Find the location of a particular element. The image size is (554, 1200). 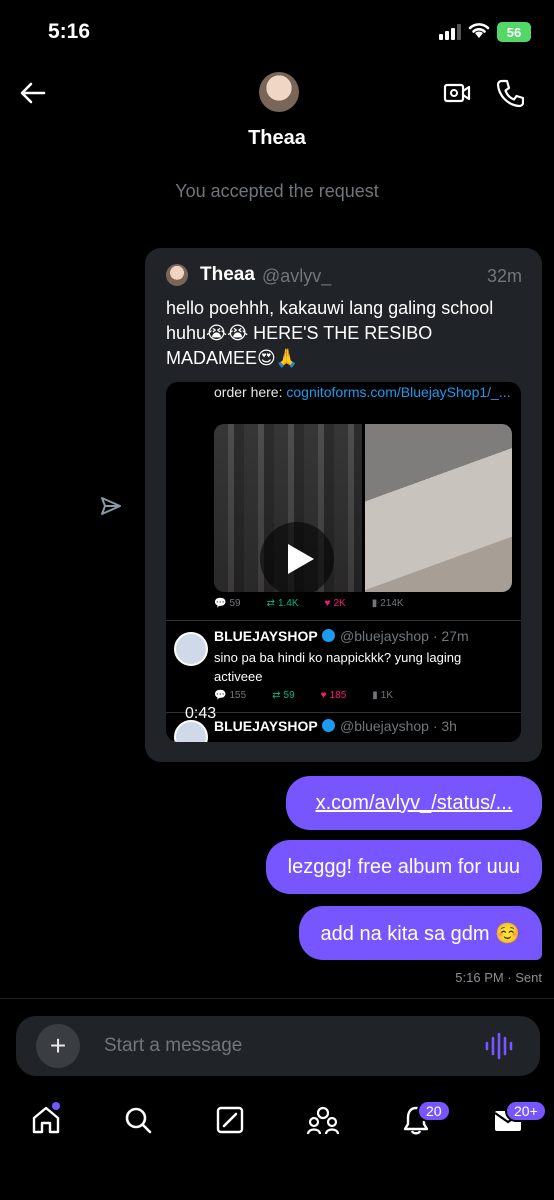

voice-message-icon is located at coordinates (499, 1046).